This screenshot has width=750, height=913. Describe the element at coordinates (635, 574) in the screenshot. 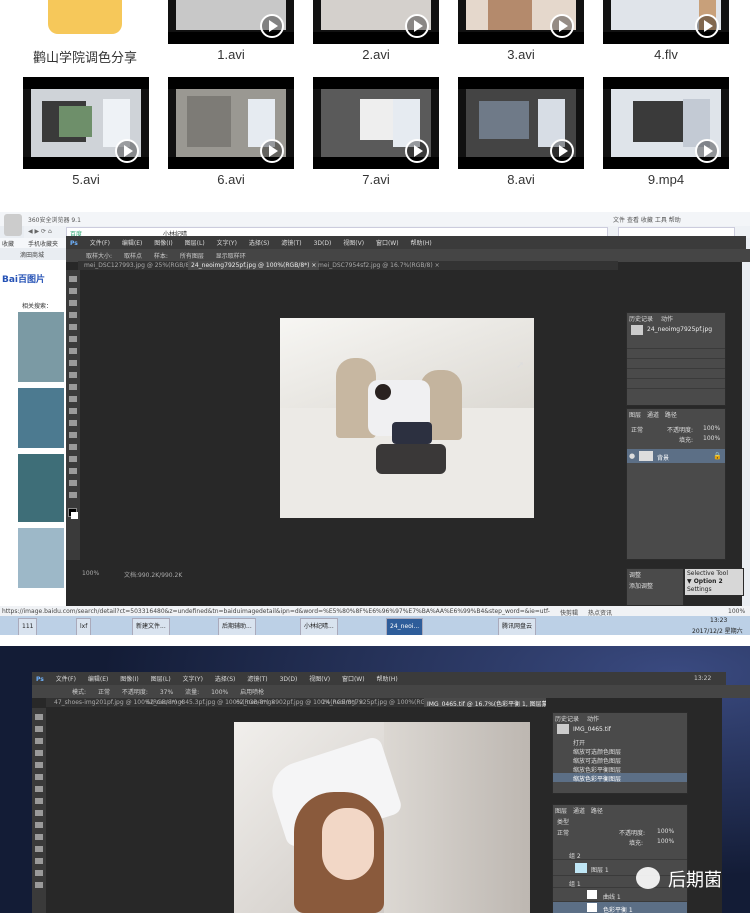

I see `adjust-tab: 调整` at that location.